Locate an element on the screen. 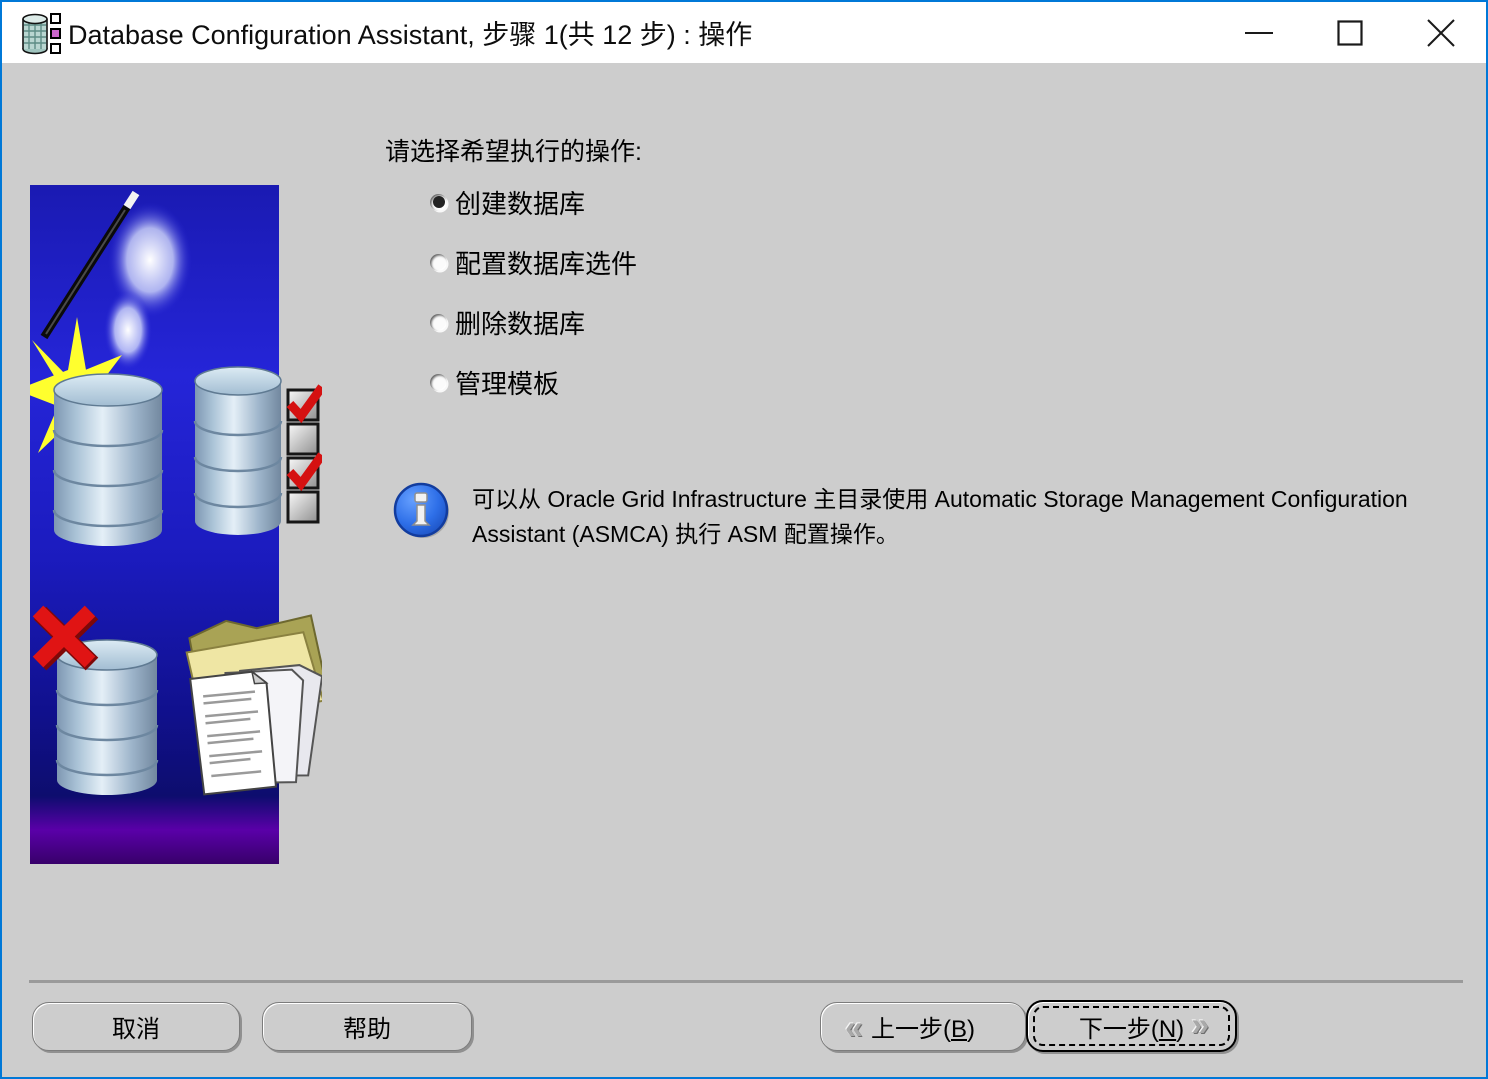 This screenshot has width=1488, height=1079. documents-icon is located at coordinates (255, 730).